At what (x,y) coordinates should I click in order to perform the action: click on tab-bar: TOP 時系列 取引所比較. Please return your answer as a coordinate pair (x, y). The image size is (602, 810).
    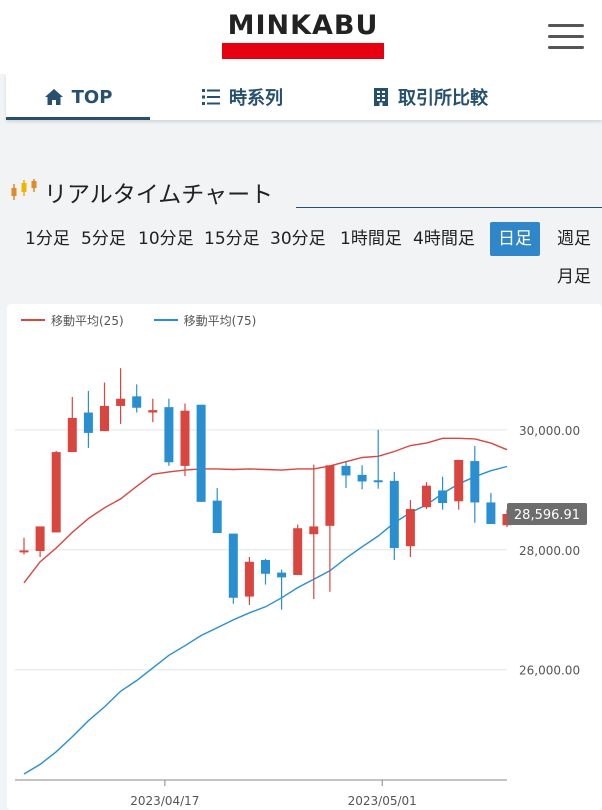
    Looking at the image, I should click on (304, 97).